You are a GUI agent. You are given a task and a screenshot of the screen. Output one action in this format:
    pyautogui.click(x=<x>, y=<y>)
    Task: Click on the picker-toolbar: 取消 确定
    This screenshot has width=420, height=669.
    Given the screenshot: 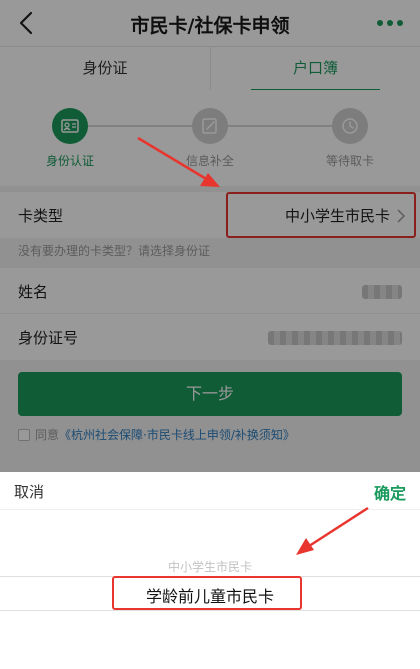 What is the action you would take?
    pyautogui.click(x=210, y=491)
    